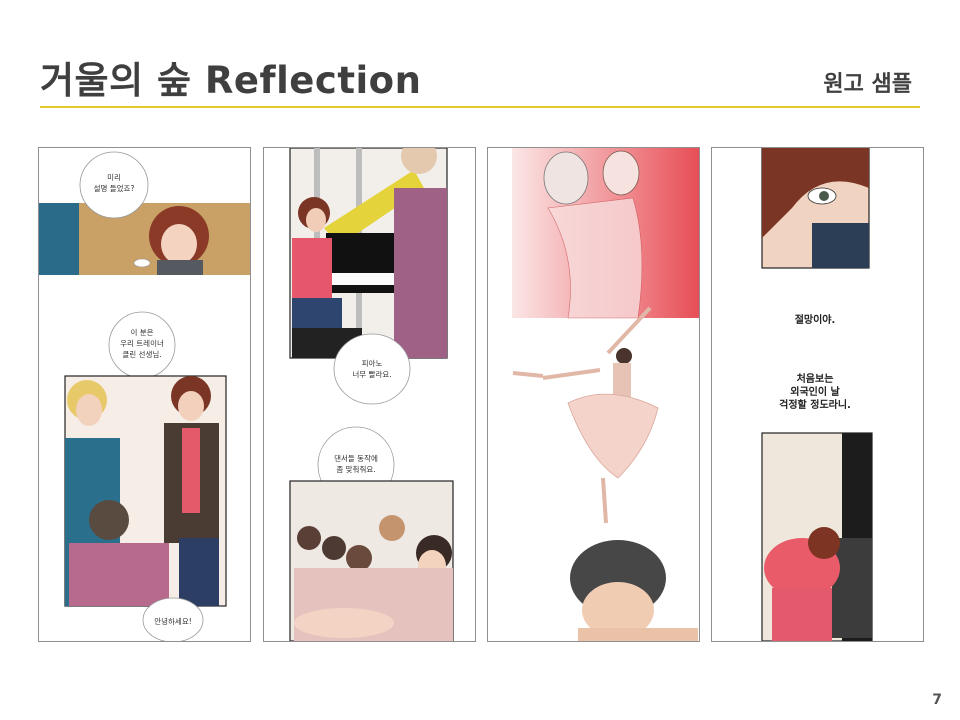 This screenshot has height=720, width=960. Describe the element at coordinates (145, 491) in the screenshot. I see `panel-trainer-intro` at that location.